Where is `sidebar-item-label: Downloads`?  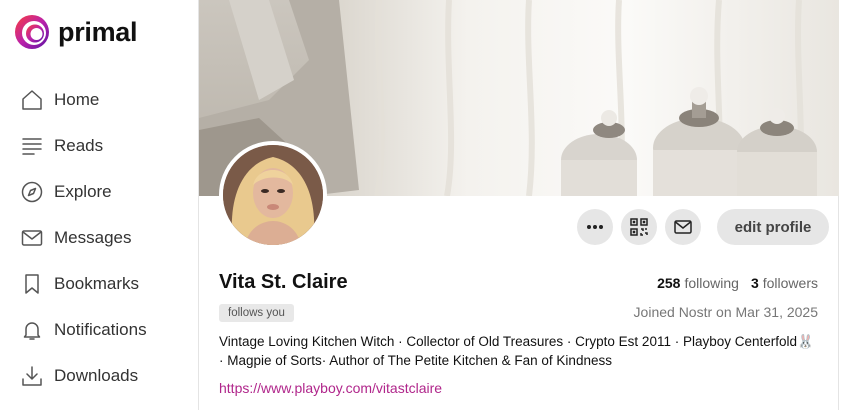
sidebar-item-label: Downloads is located at coordinates (96, 375).